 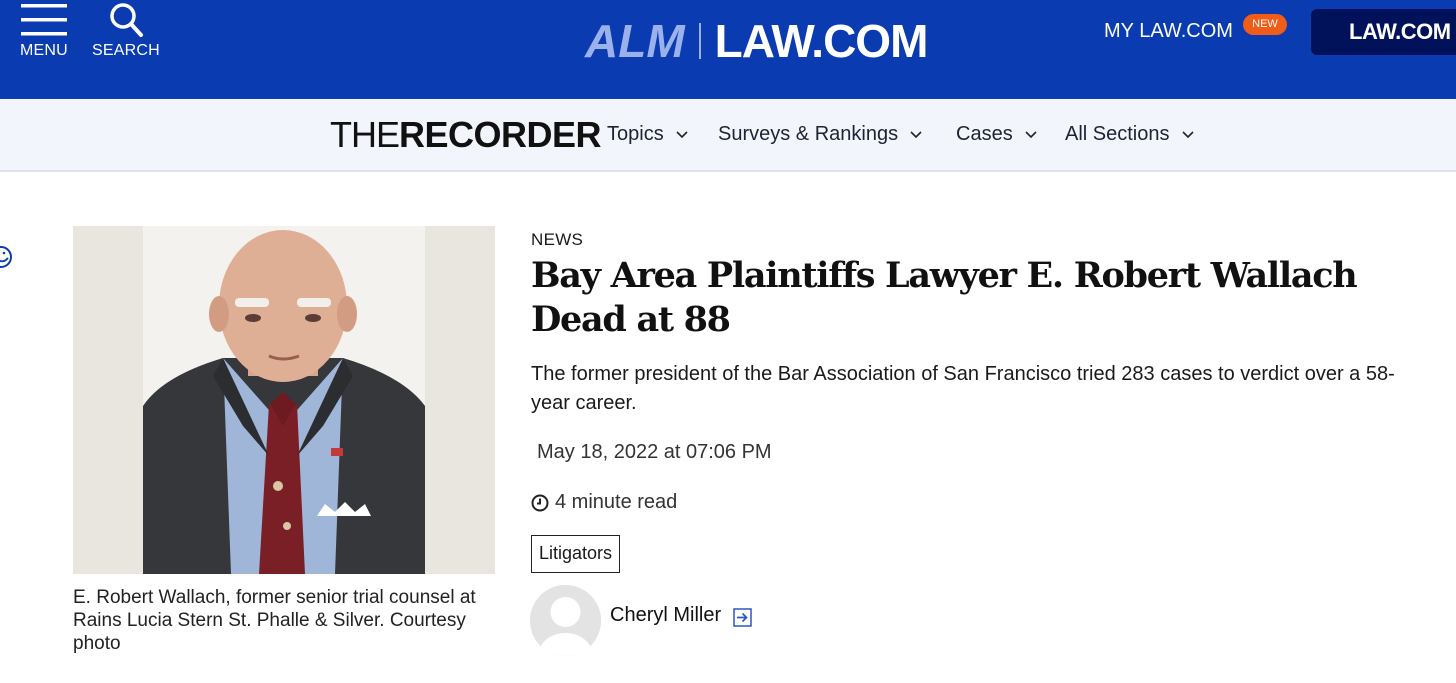 I want to click on article-kicker: NEWS, so click(x=557, y=240).